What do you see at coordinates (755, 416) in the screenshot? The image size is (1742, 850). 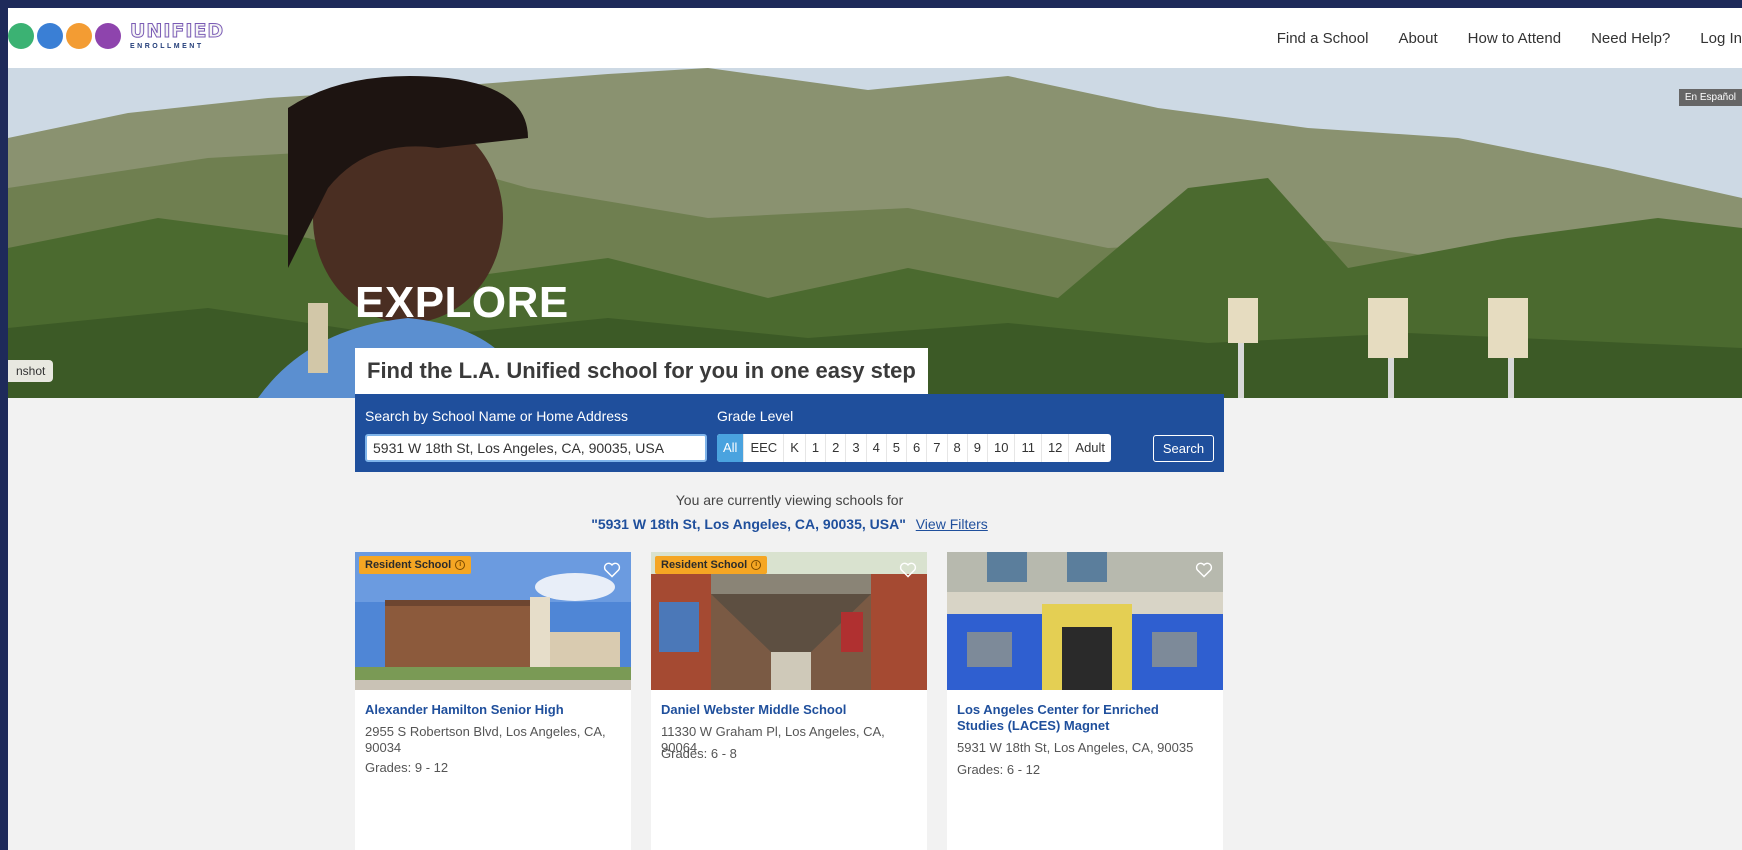 I see `grade-level-label: Grade Level` at bounding box center [755, 416].